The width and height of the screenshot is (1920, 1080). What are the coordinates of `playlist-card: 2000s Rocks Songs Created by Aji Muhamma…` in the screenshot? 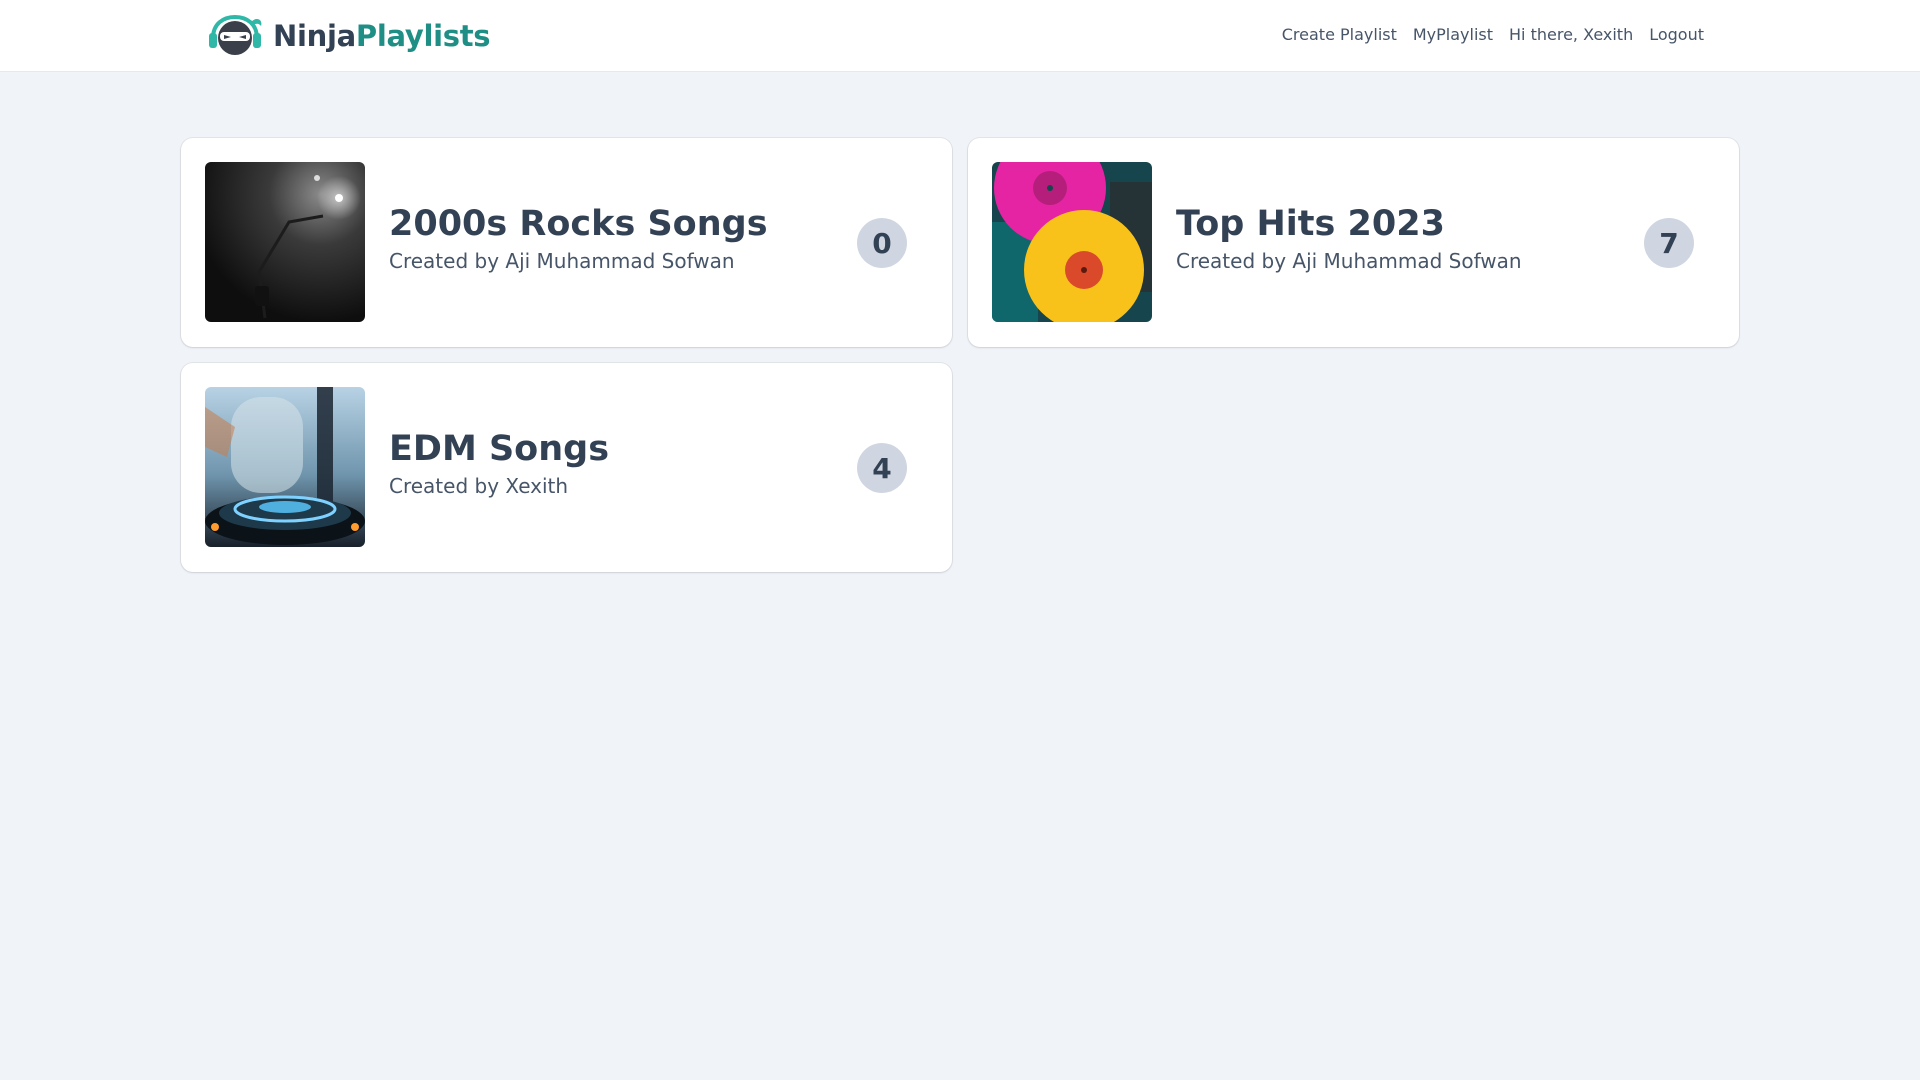 It's located at (566, 242).